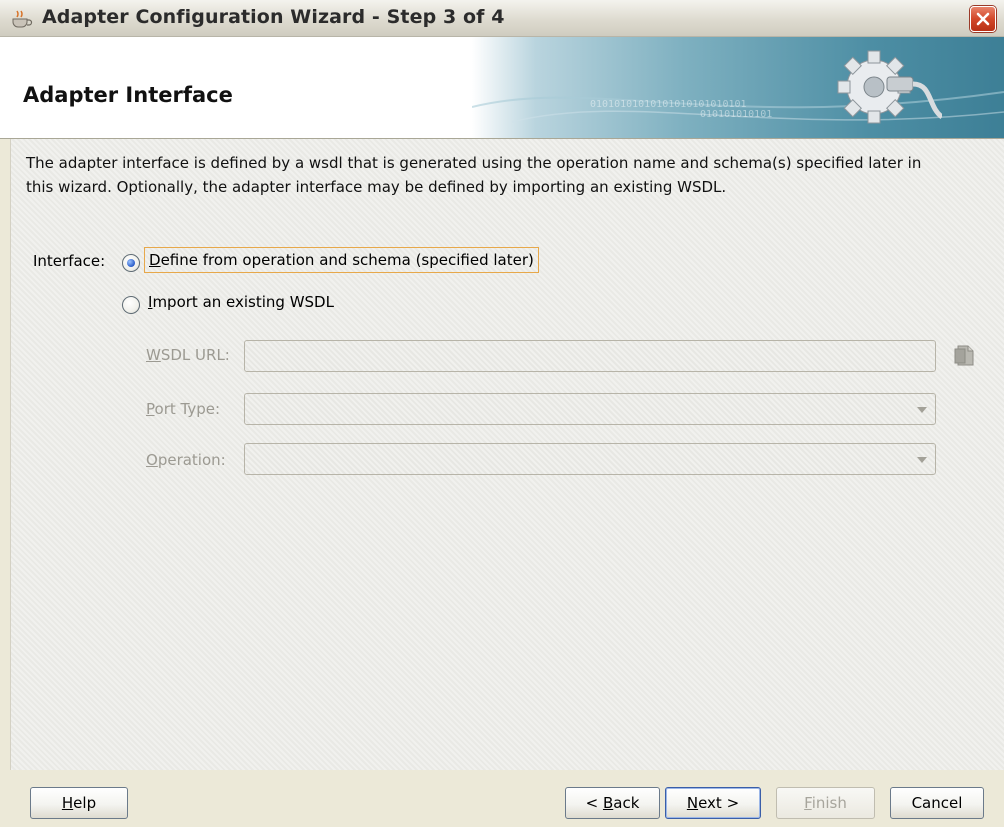 The height and width of the screenshot is (827, 1004). What do you see at coordinates (825, 803) in the screenshot?
I see `finish-button: Finish` at bounding box center [825, 803].